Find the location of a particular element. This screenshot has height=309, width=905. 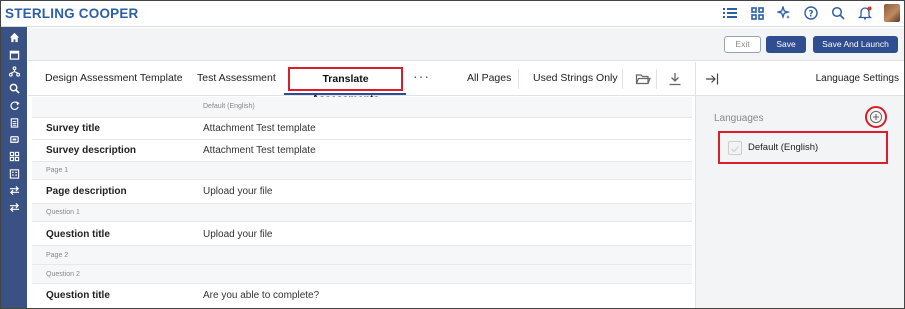

help-icon: ? is located at coordinates (811, 13).